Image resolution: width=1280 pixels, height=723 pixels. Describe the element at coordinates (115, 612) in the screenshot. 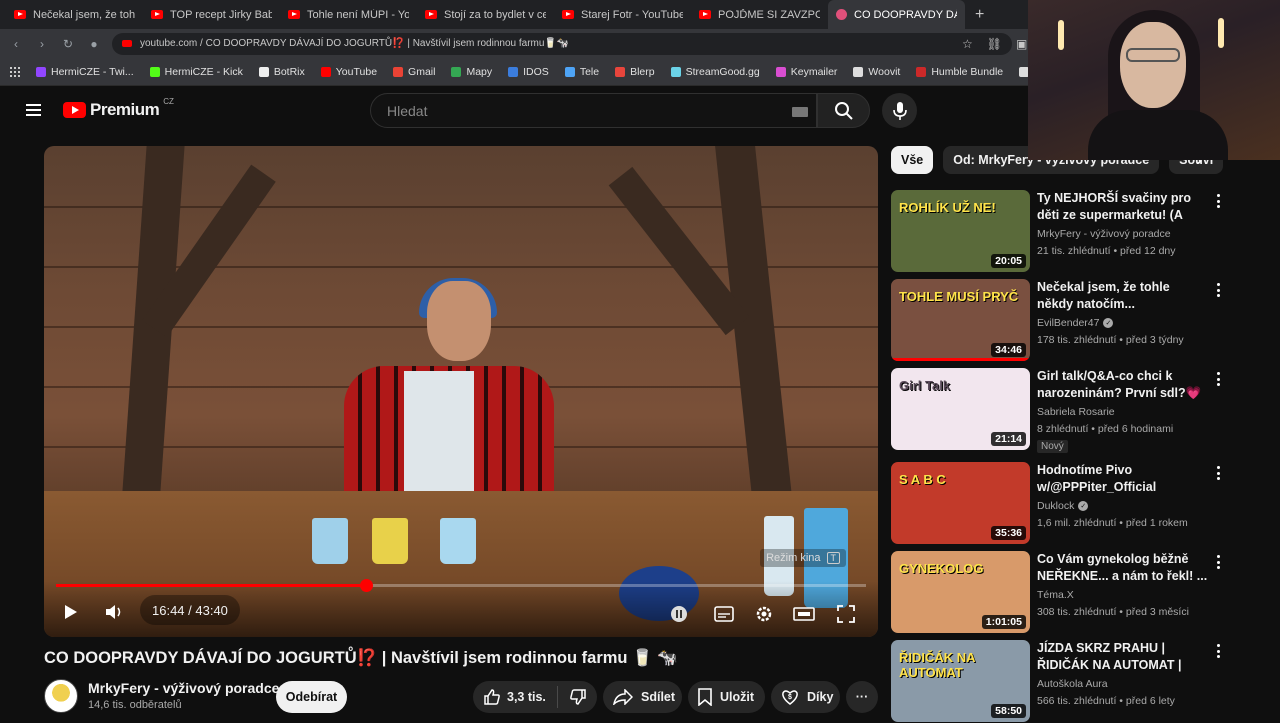

I see `volume-button` at that location.